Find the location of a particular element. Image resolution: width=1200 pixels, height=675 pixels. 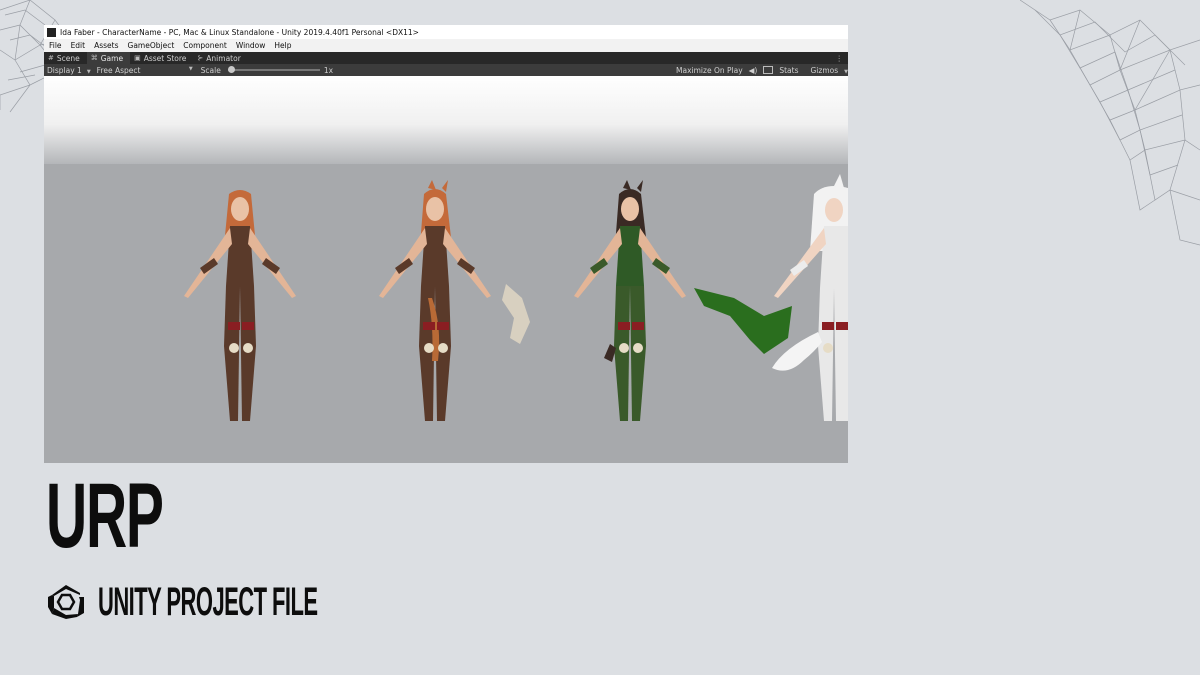

menu-window: Window is located at coordinates (251, 45).